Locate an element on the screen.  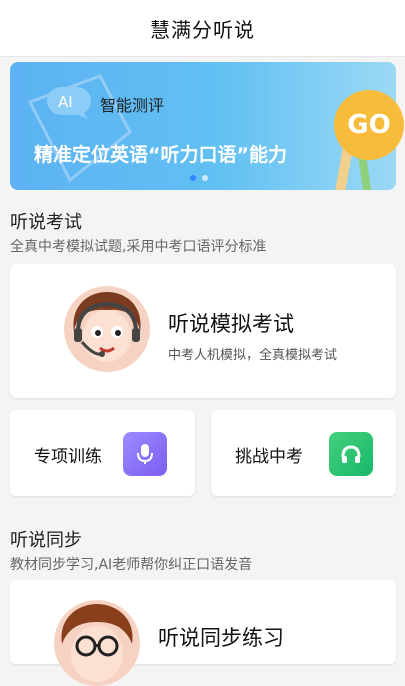
banner-title: 智能测评 is located at coordinates (132, 105).